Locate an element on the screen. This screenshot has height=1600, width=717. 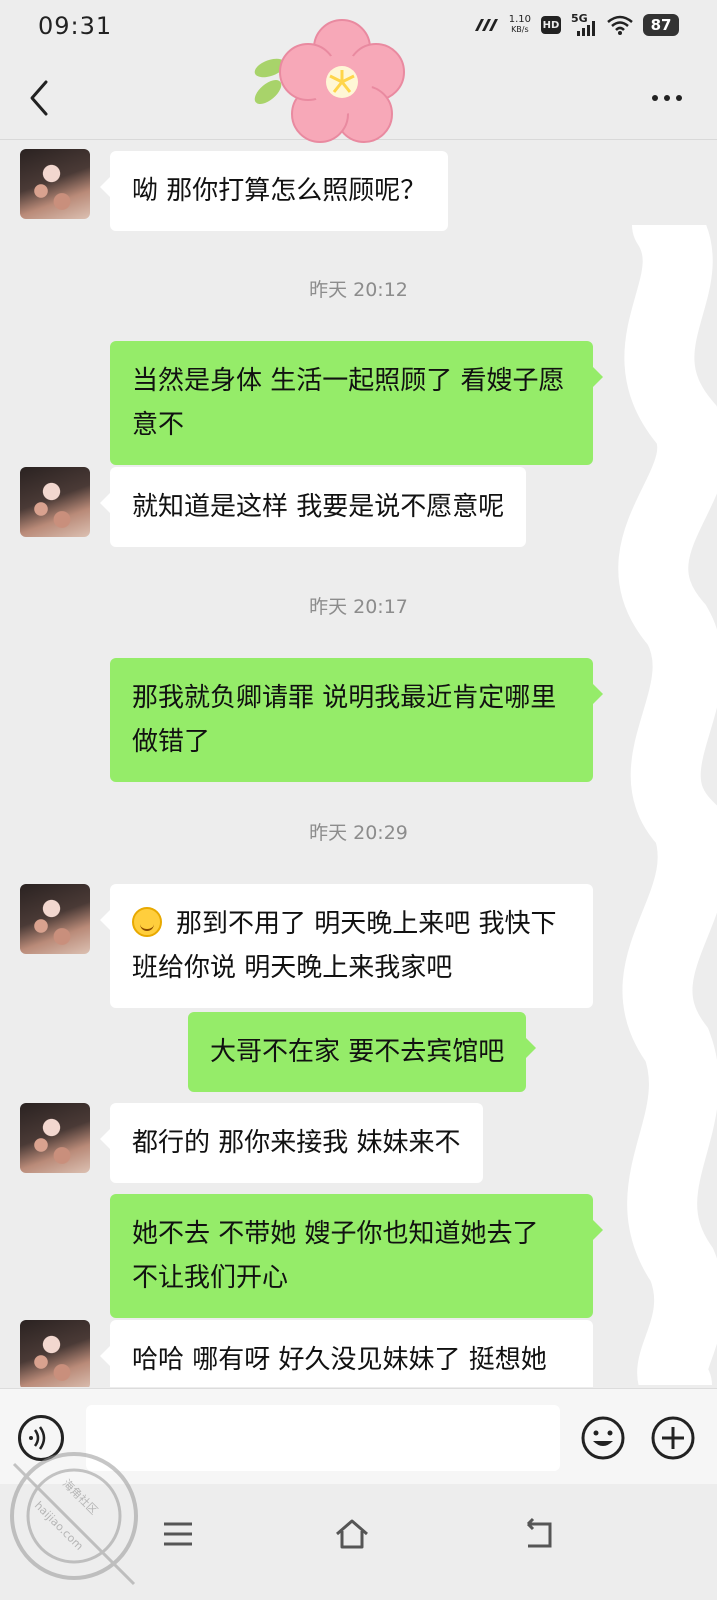
hd-badge: HD is located at coordinates (551, 25).